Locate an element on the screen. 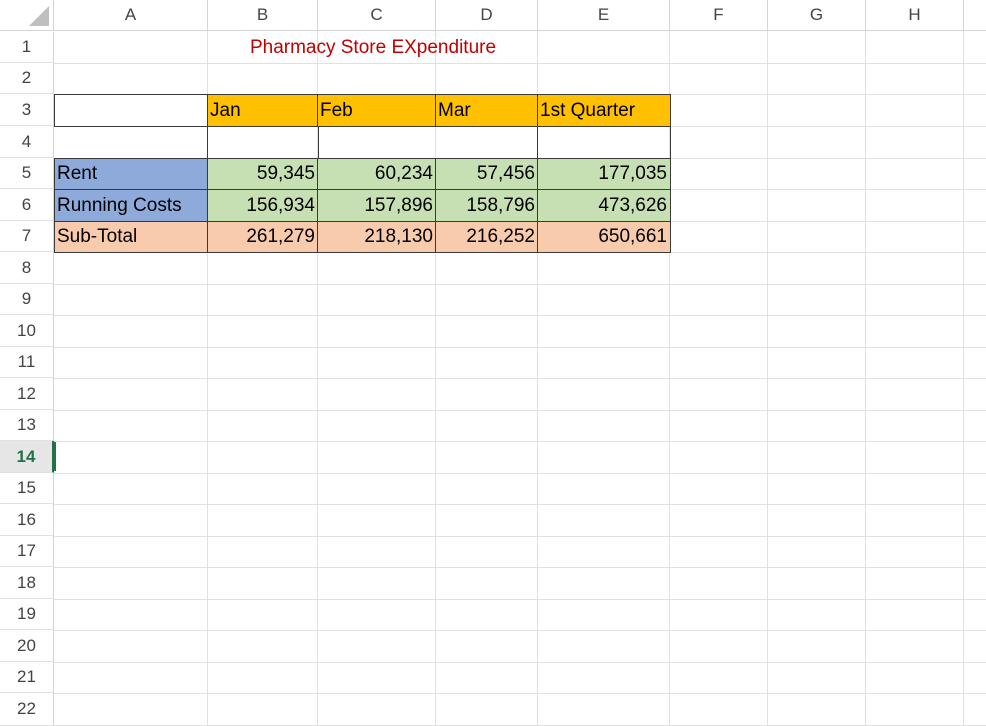  column-header-e: E is located at coordinates (604, 15).